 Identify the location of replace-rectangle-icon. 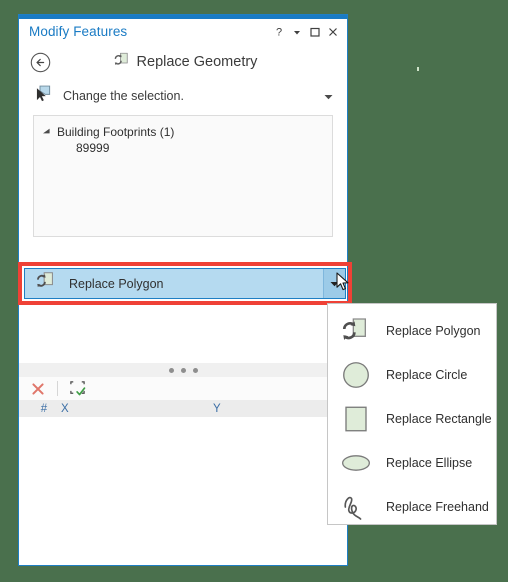
(356, 419).